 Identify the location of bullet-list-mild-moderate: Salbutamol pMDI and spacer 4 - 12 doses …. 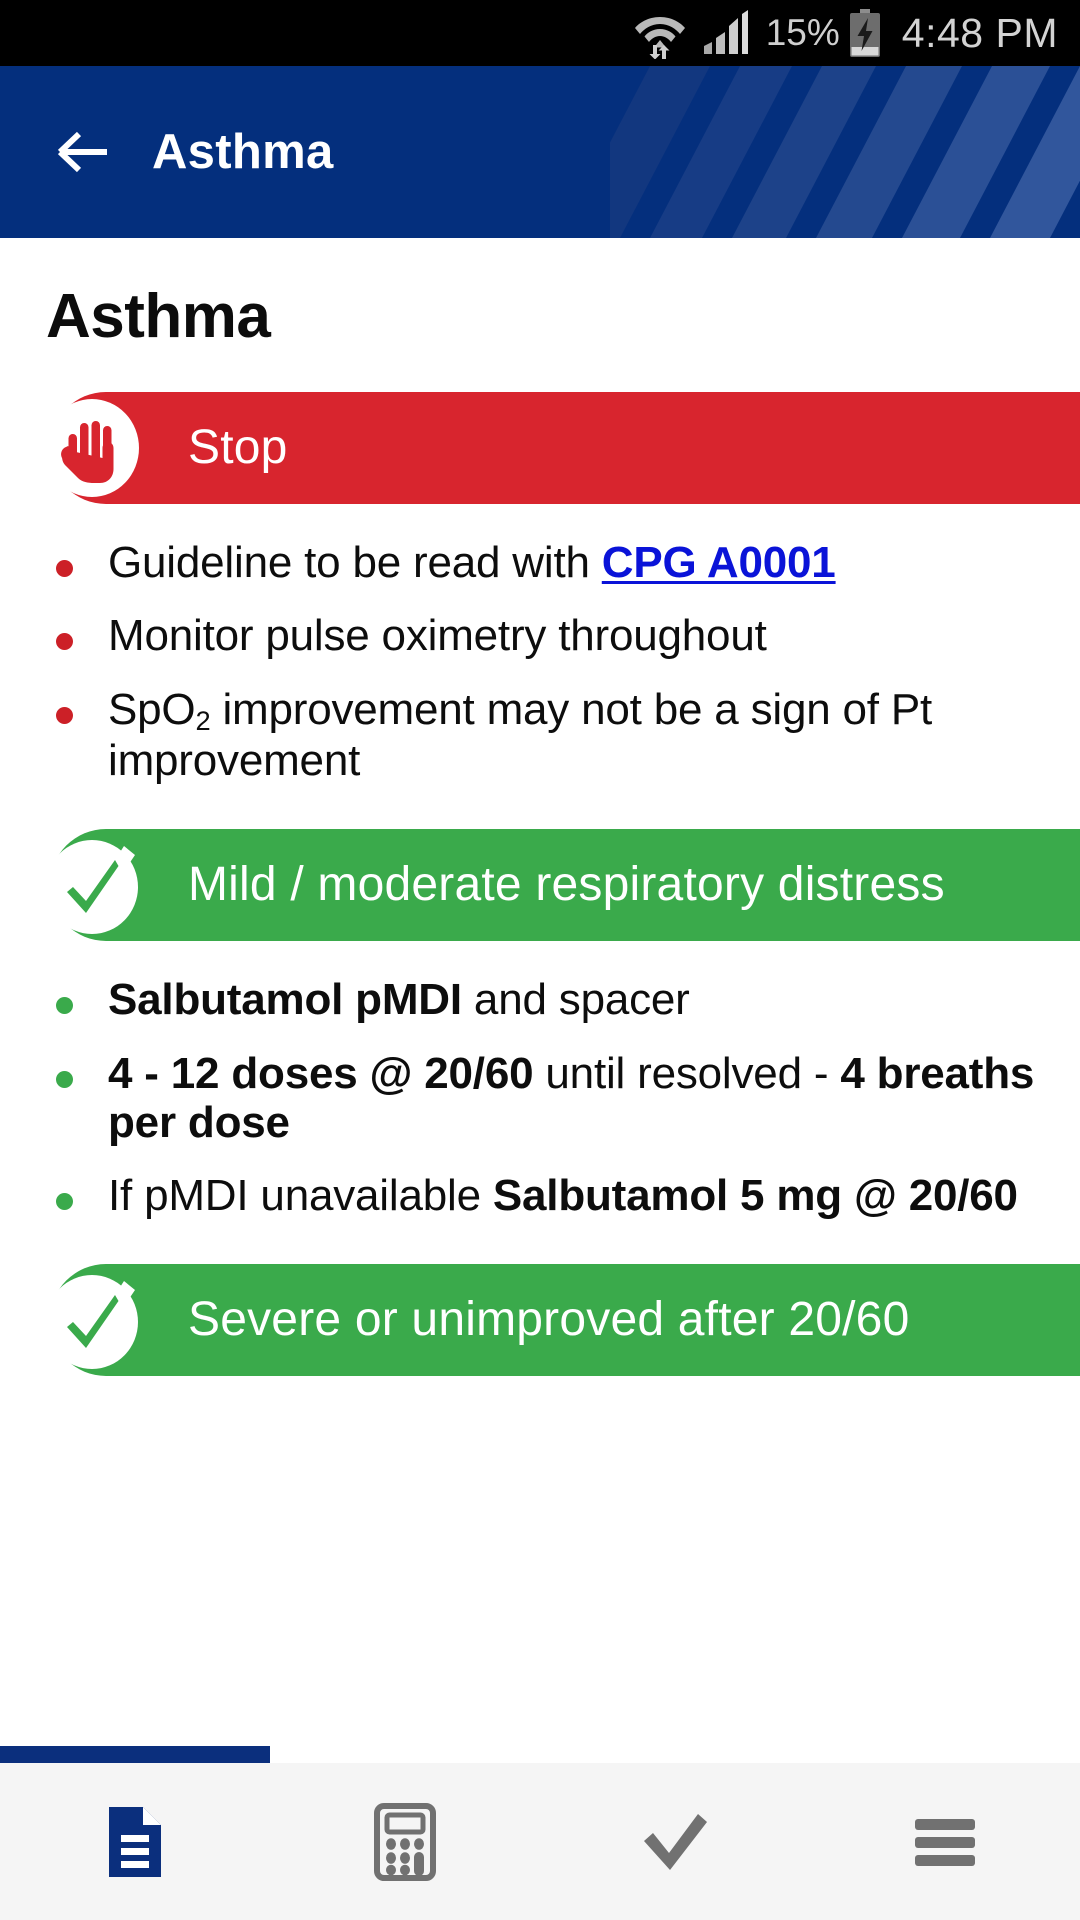
(540, 1097).